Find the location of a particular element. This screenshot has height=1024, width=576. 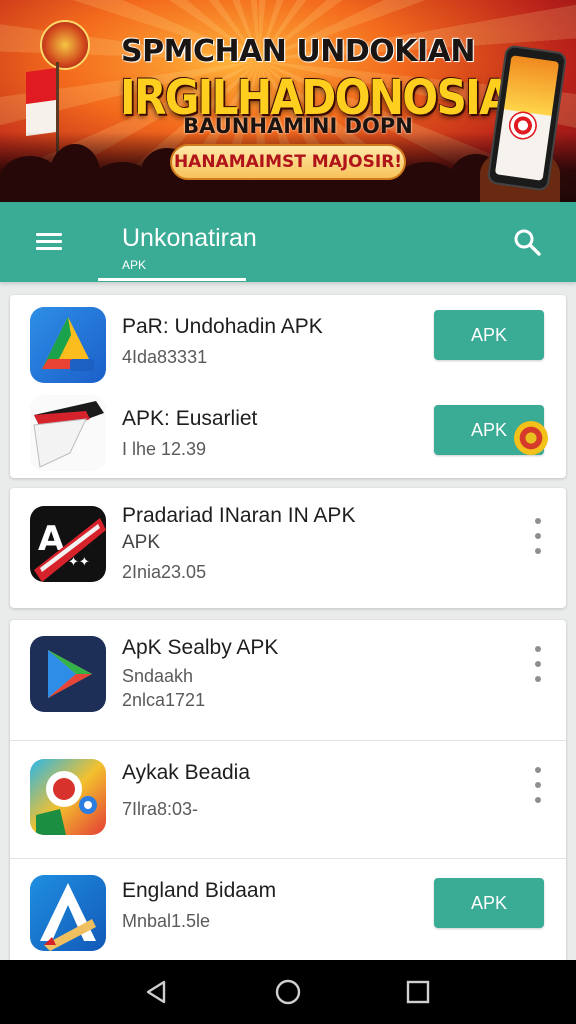

system-nav-bar is located at coordinates (288, 992).